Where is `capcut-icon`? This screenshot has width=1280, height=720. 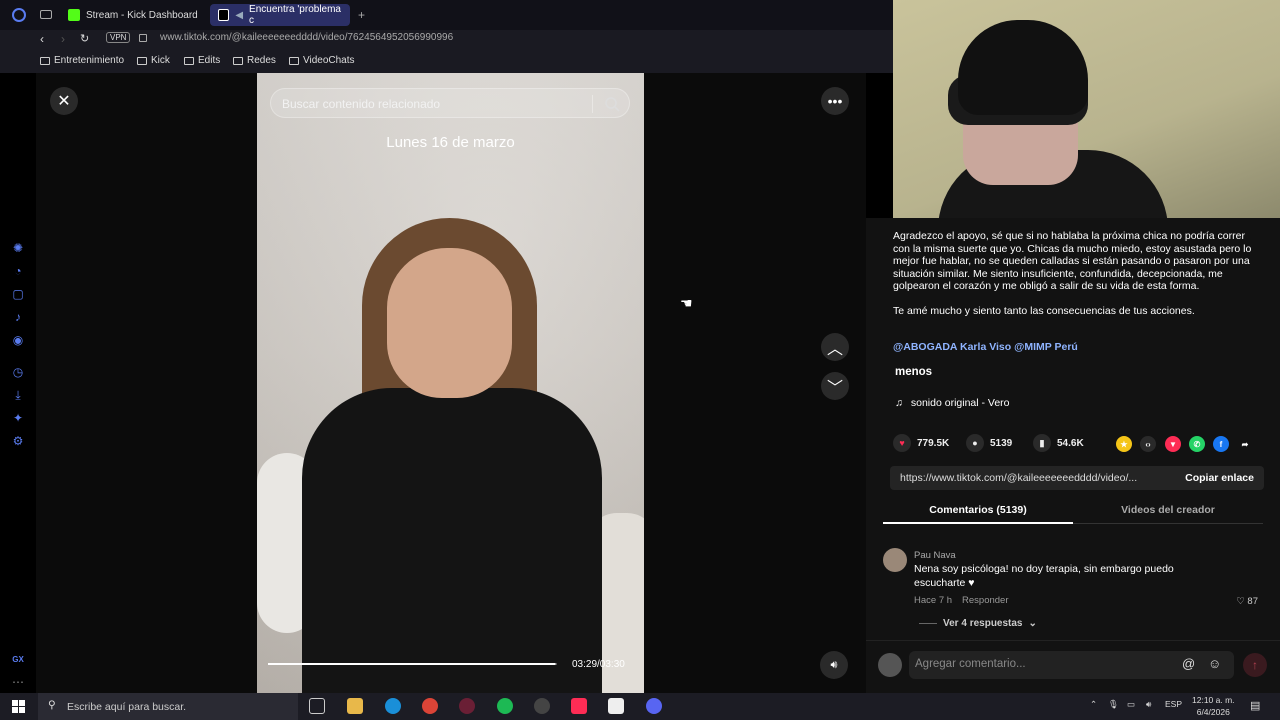 capcut-icon is located at coordinates (616, 706).